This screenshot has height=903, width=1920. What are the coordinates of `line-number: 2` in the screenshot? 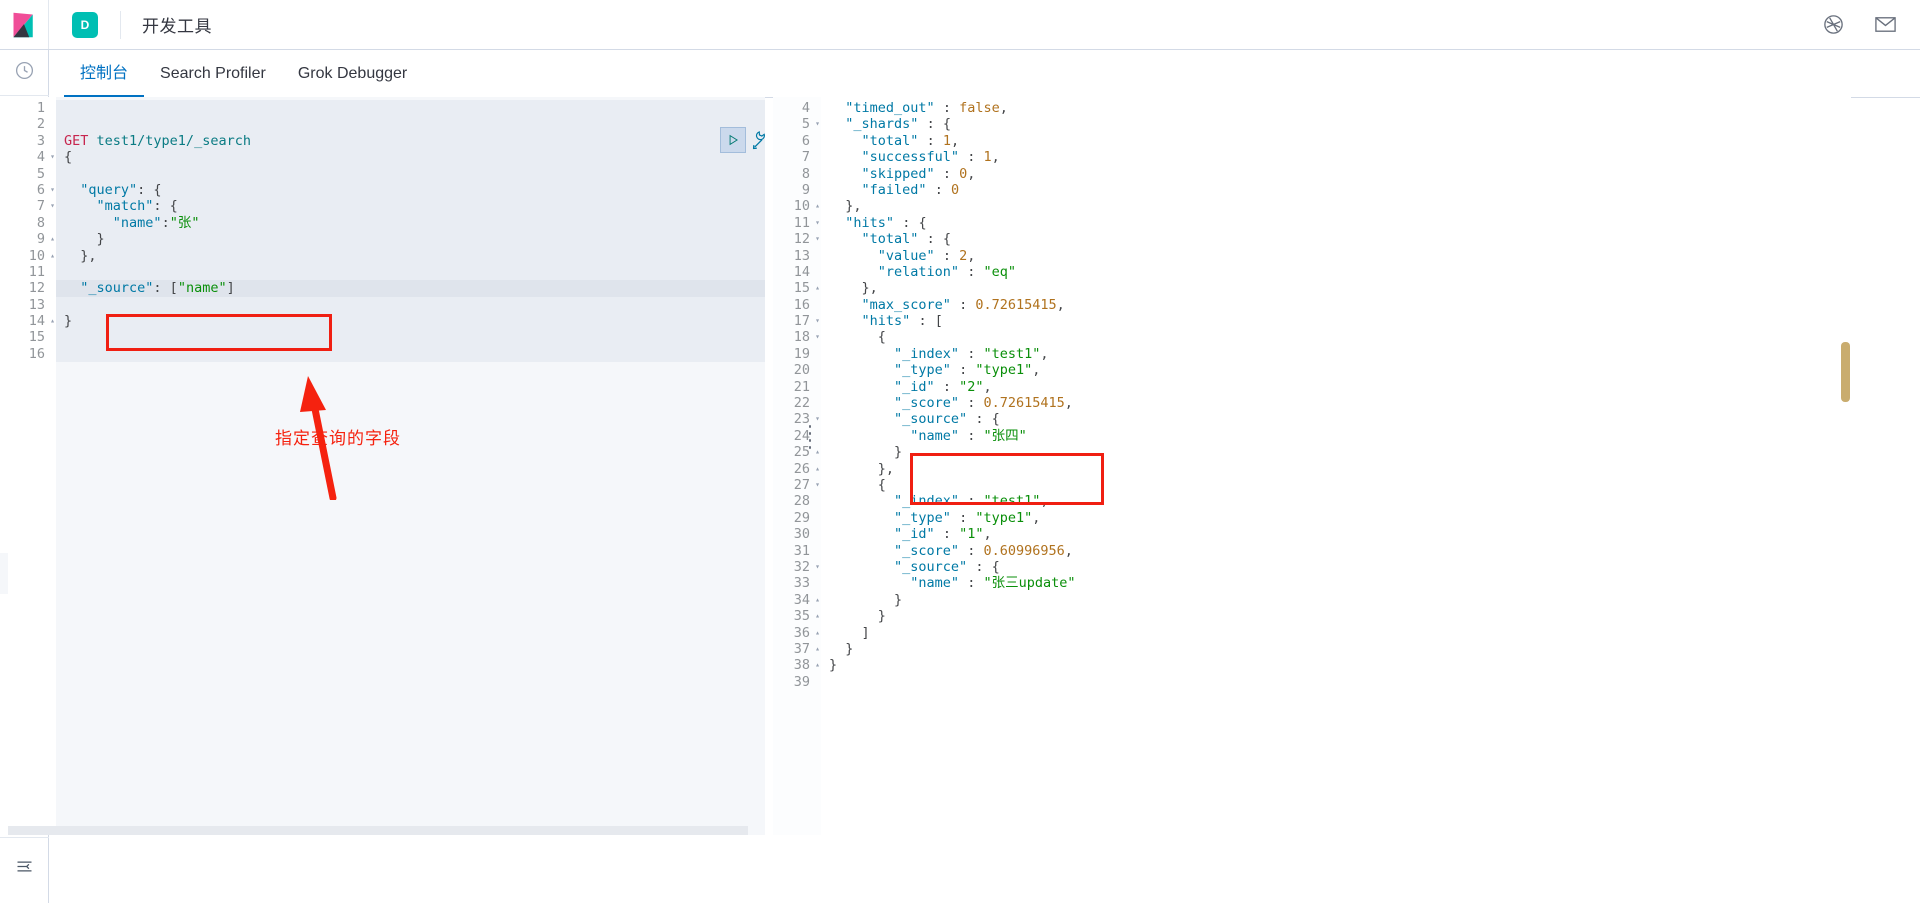 It's located at (40, 124).